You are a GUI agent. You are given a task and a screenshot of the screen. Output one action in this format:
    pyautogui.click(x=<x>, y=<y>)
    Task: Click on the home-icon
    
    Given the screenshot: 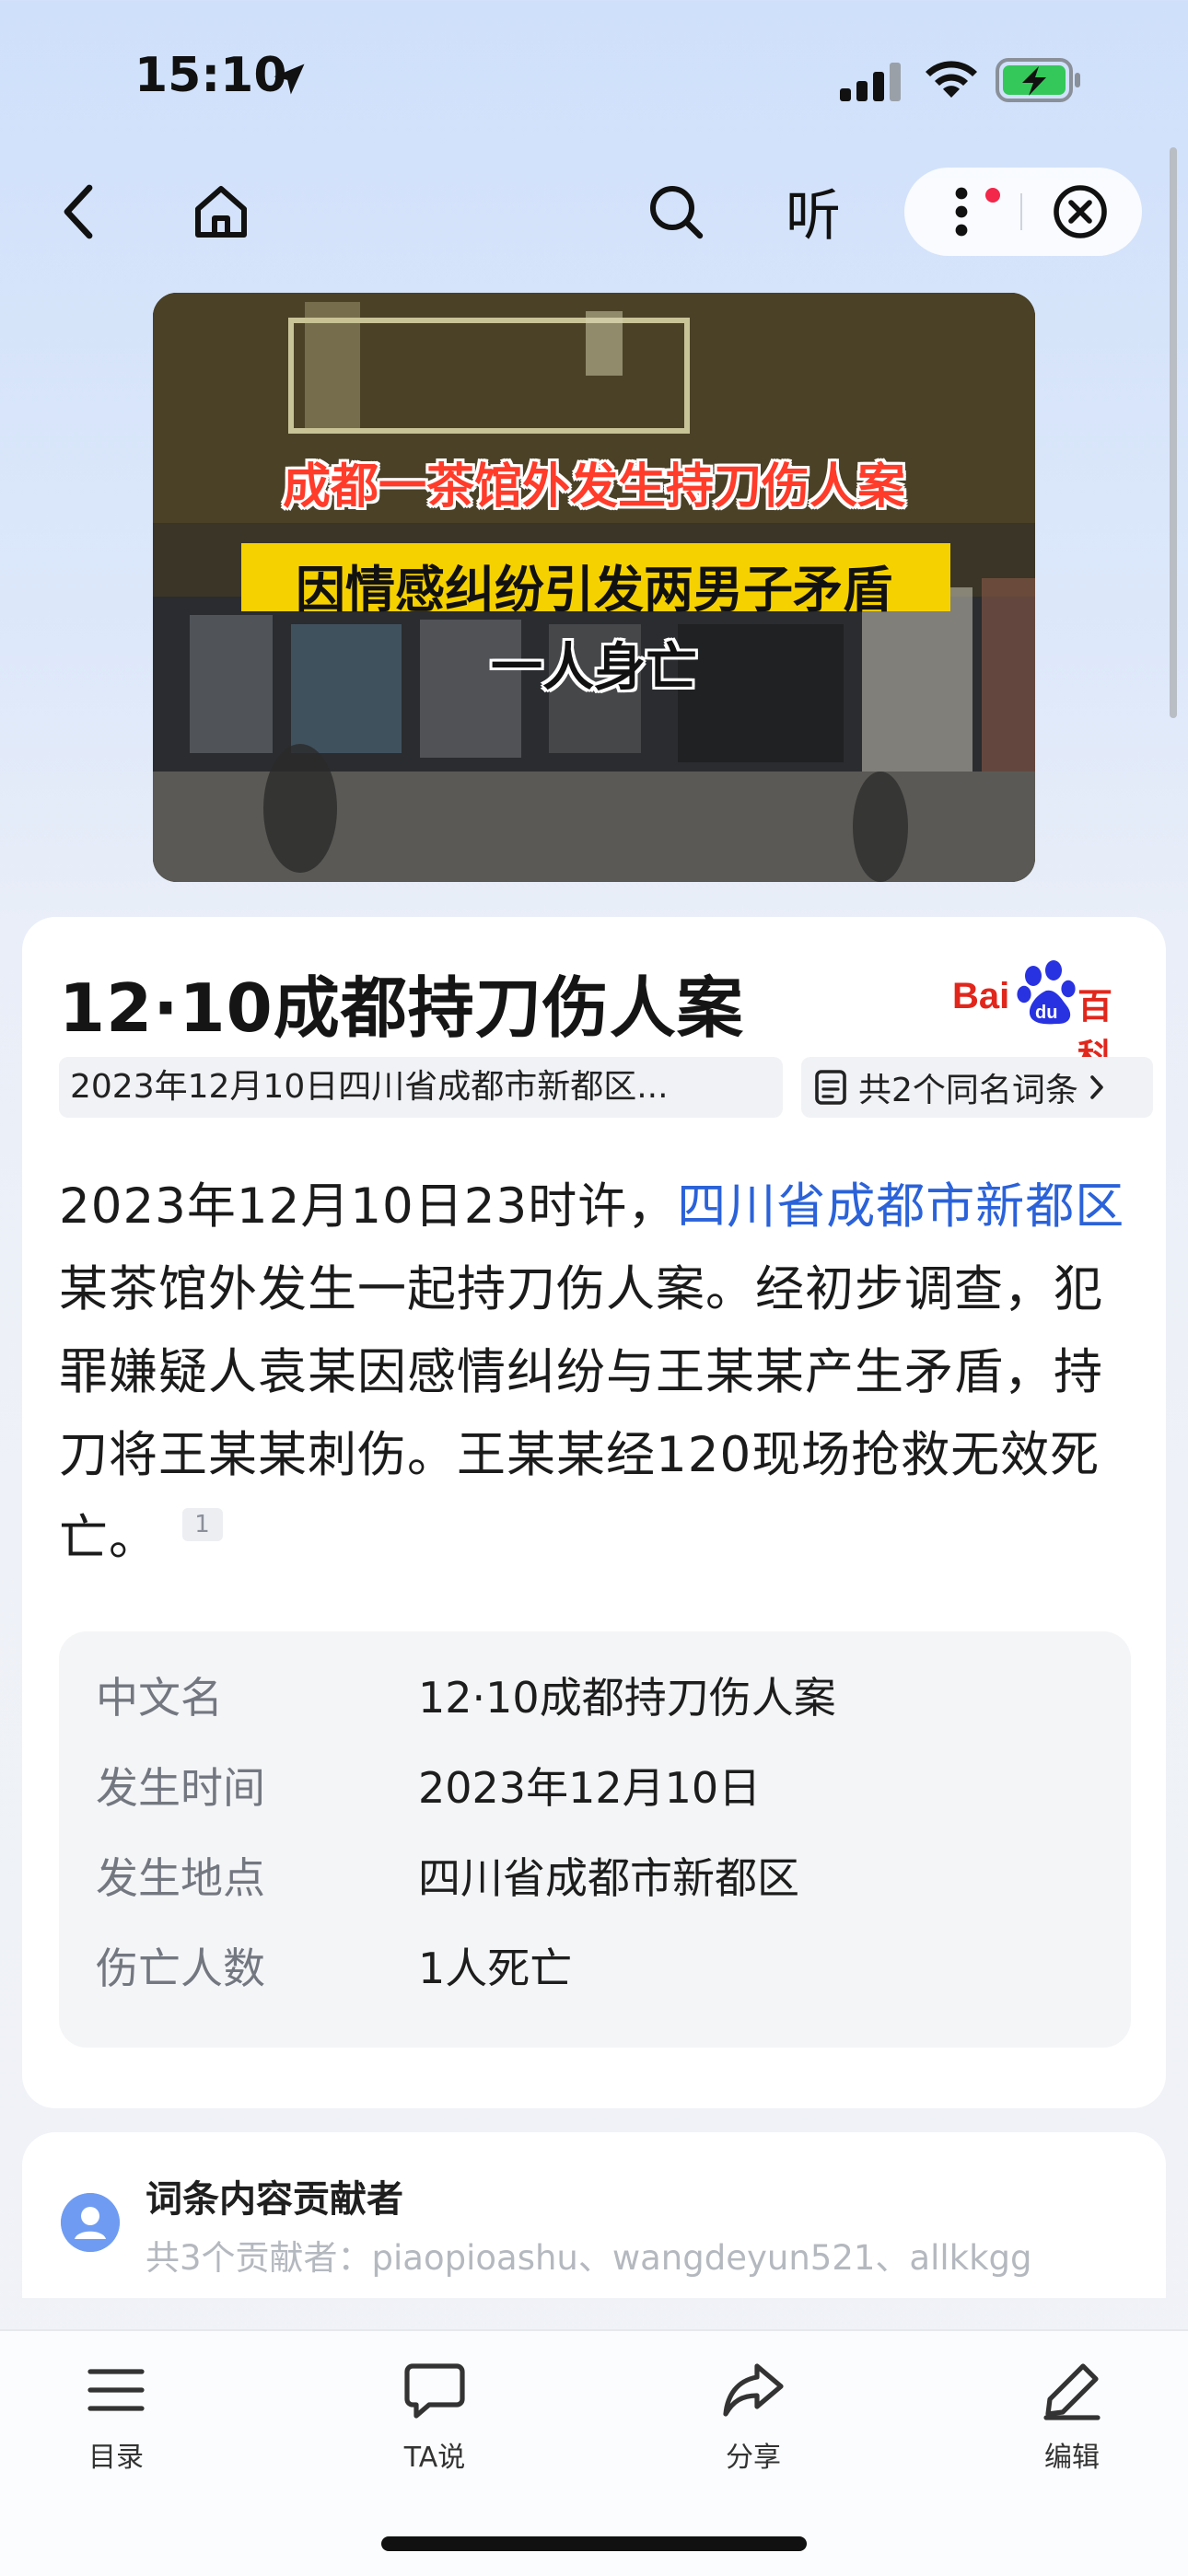 What is the action you would take?
    pyautogui.click(x=221, y=212)
    